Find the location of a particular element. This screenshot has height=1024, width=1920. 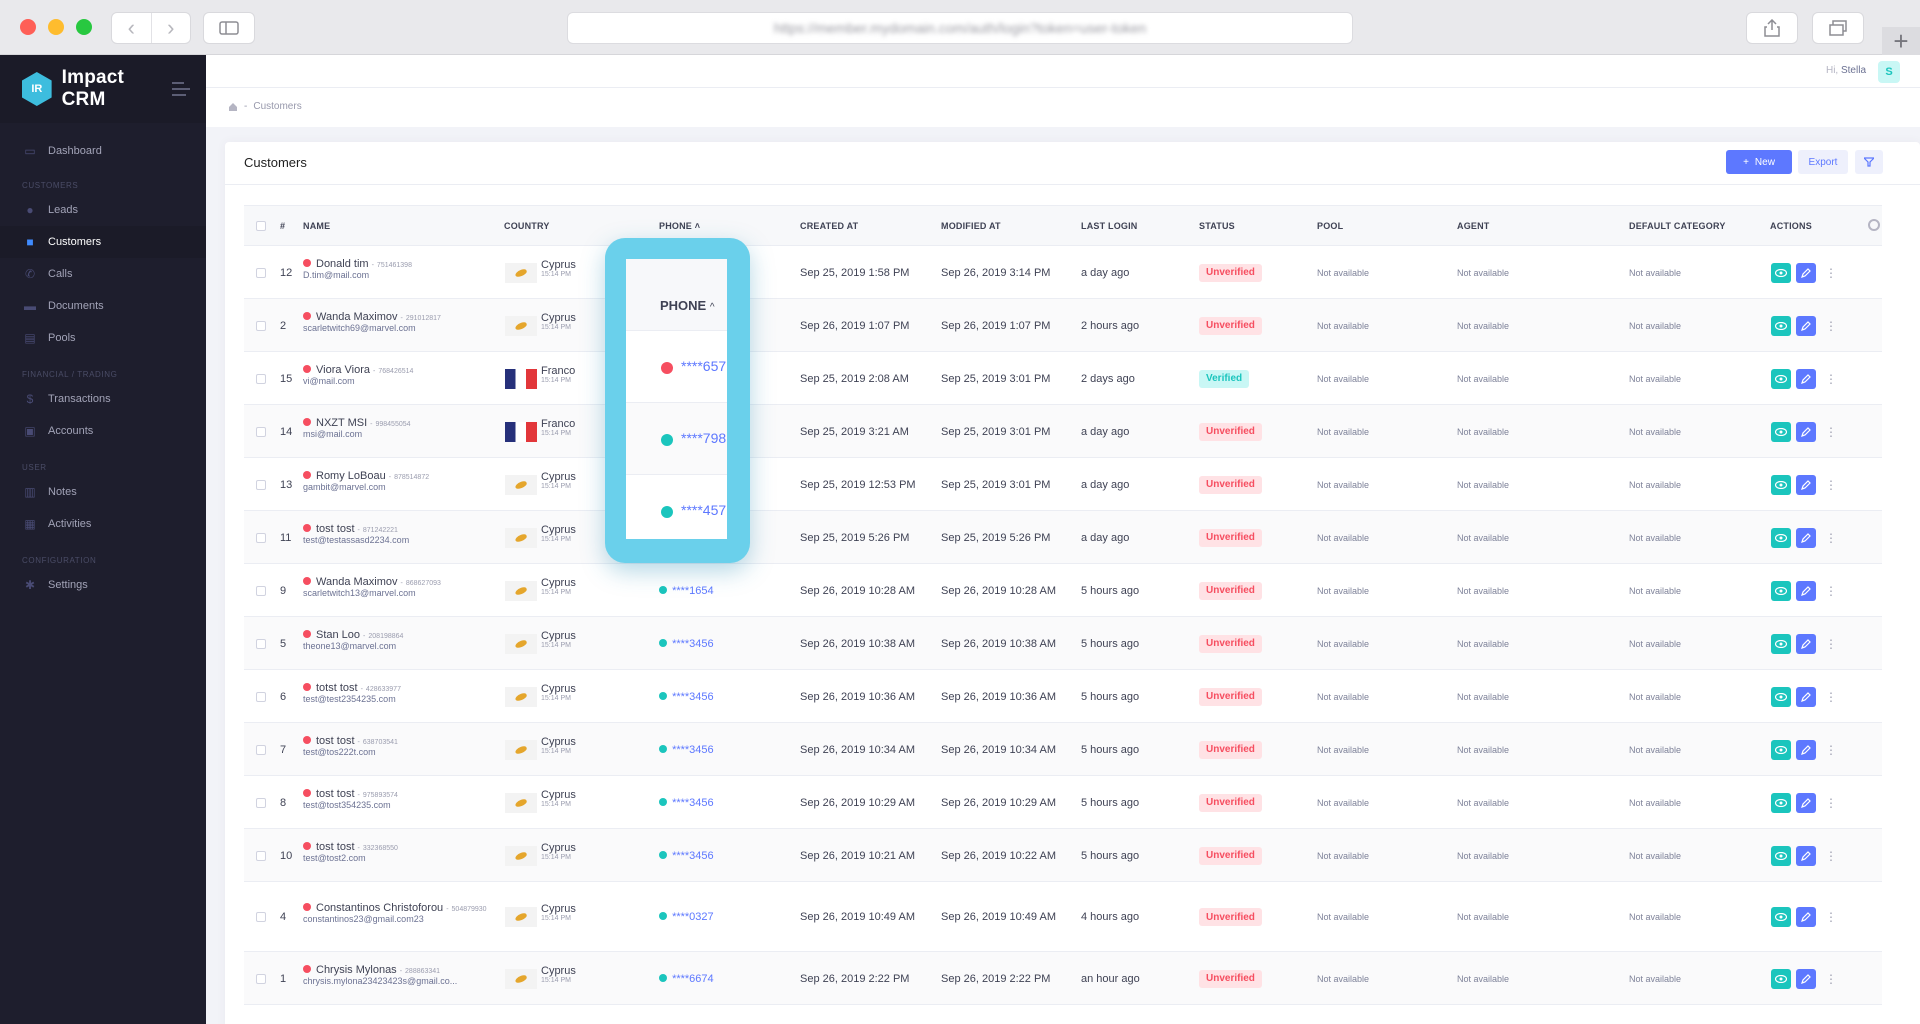

avatar: S is located at coordinates (1889, 72).